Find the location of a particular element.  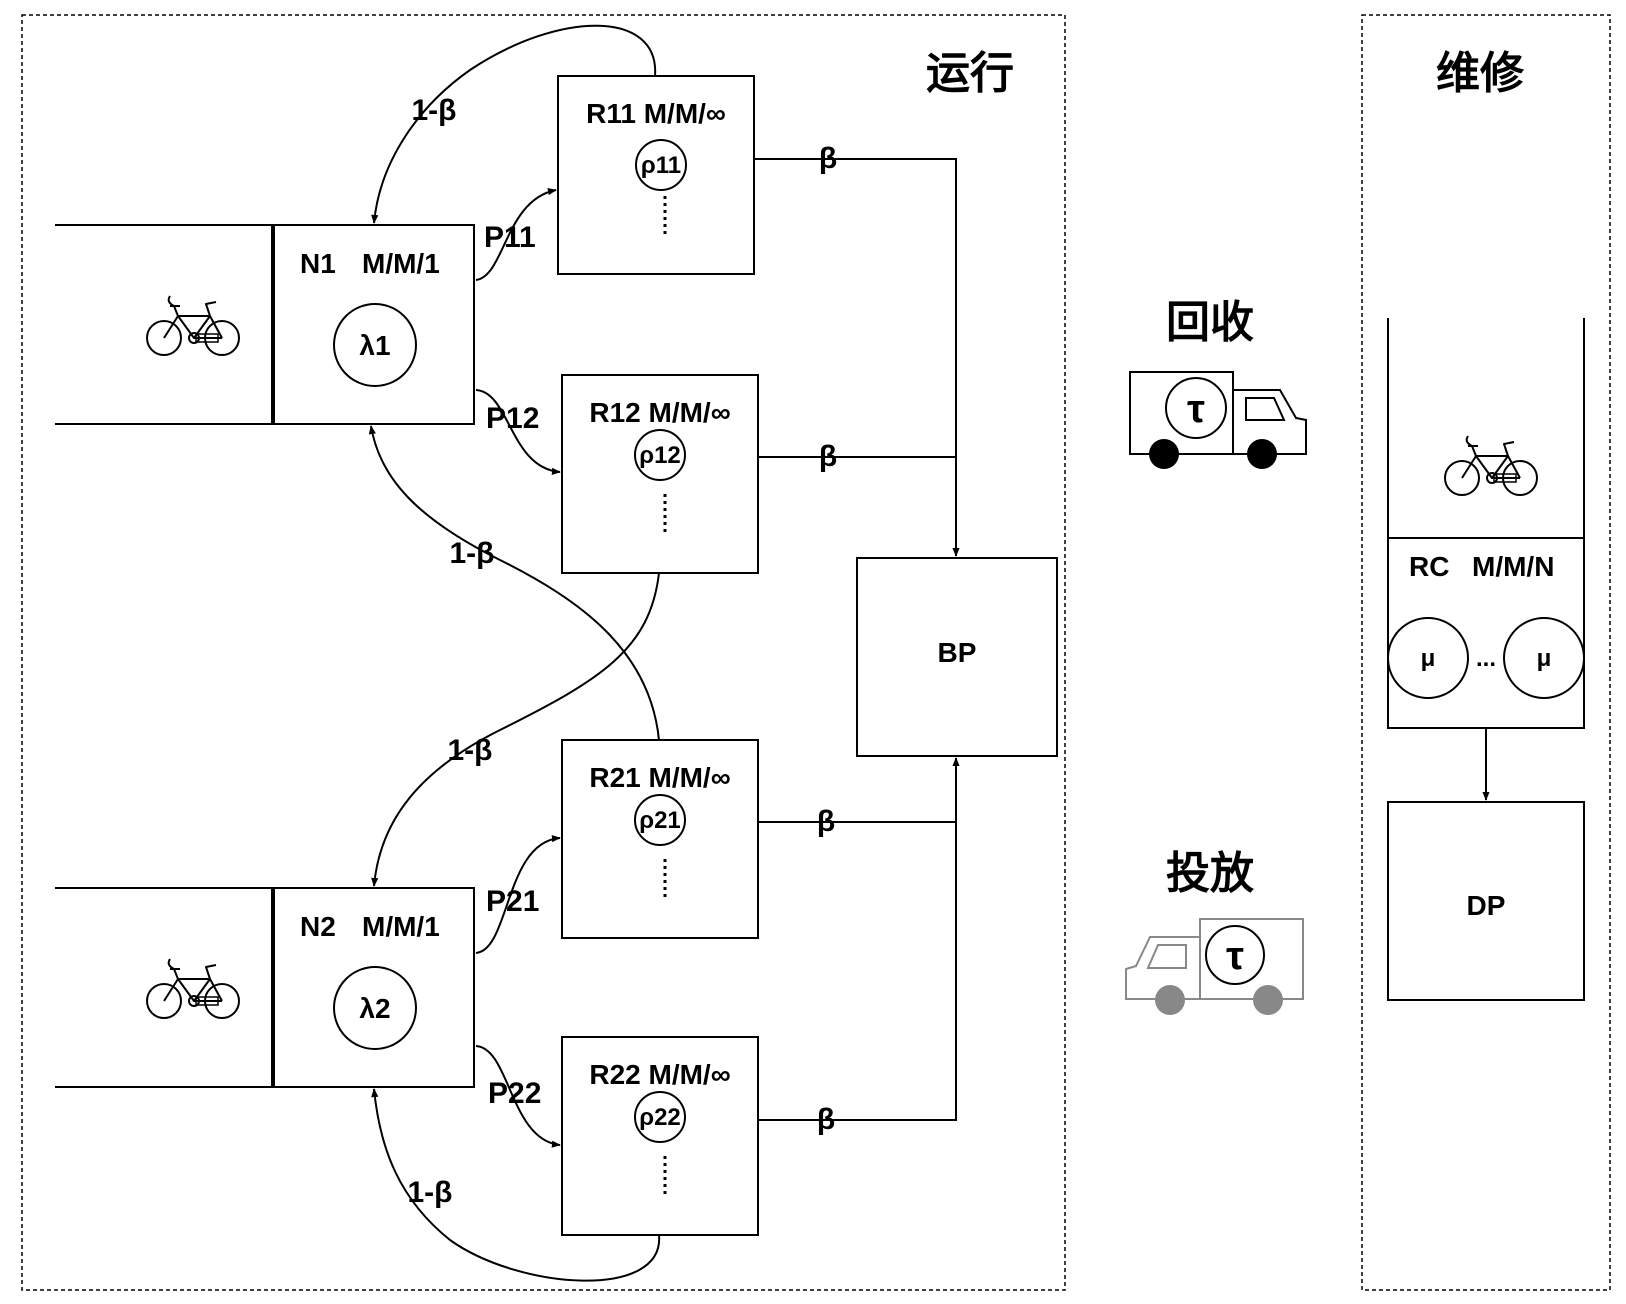

one-minus-beta-label-upper: 1-β is located at coordinates (472, 553).